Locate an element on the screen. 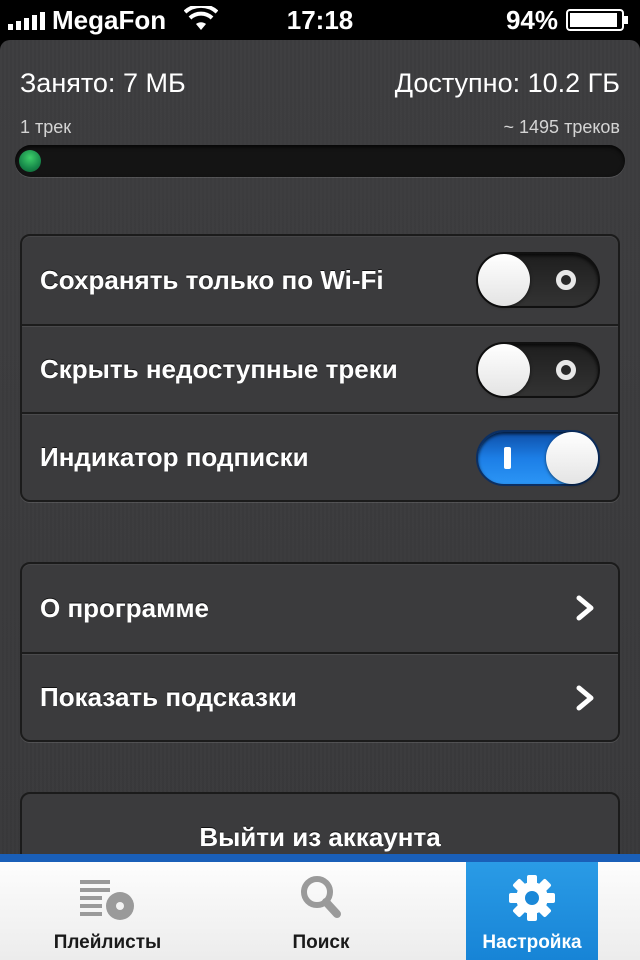 This screenshot has height=960, width=640. setting-row-subscription-indicator: Индикатор подписки is located at coordinates (320, 456).